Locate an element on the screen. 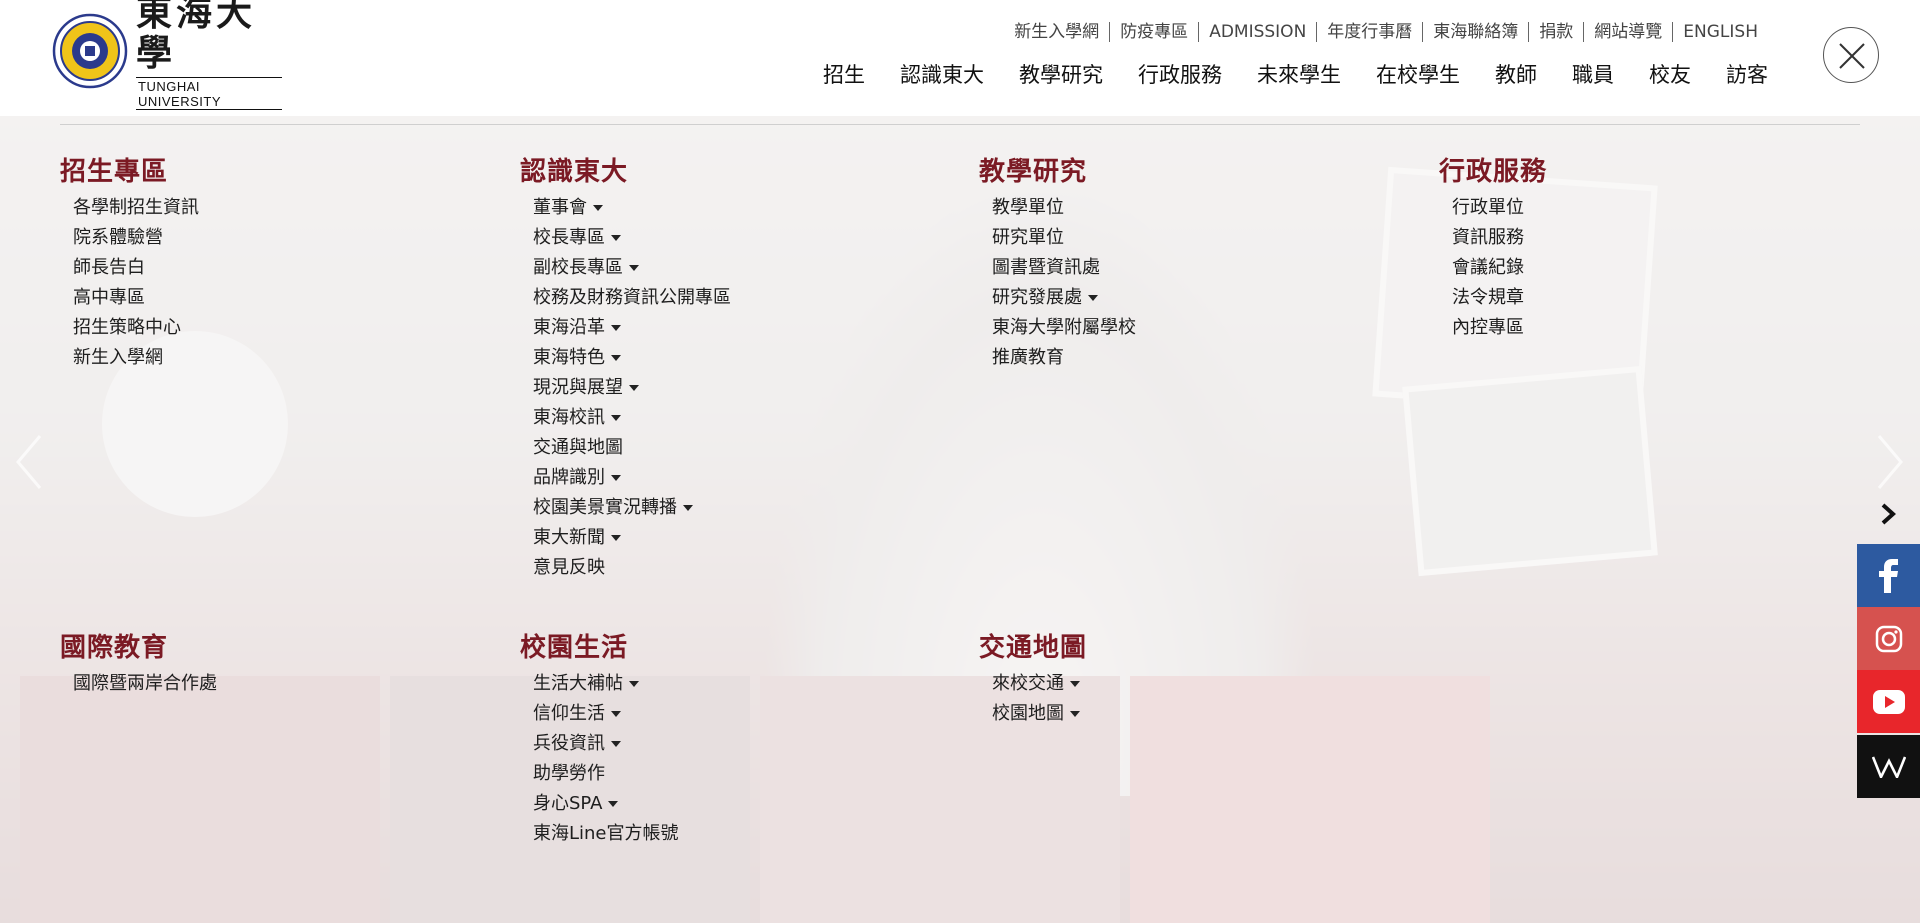 The image size is (1920, 923). menu-item-label: 研究發展處 is located at coordinates (1037, 297).